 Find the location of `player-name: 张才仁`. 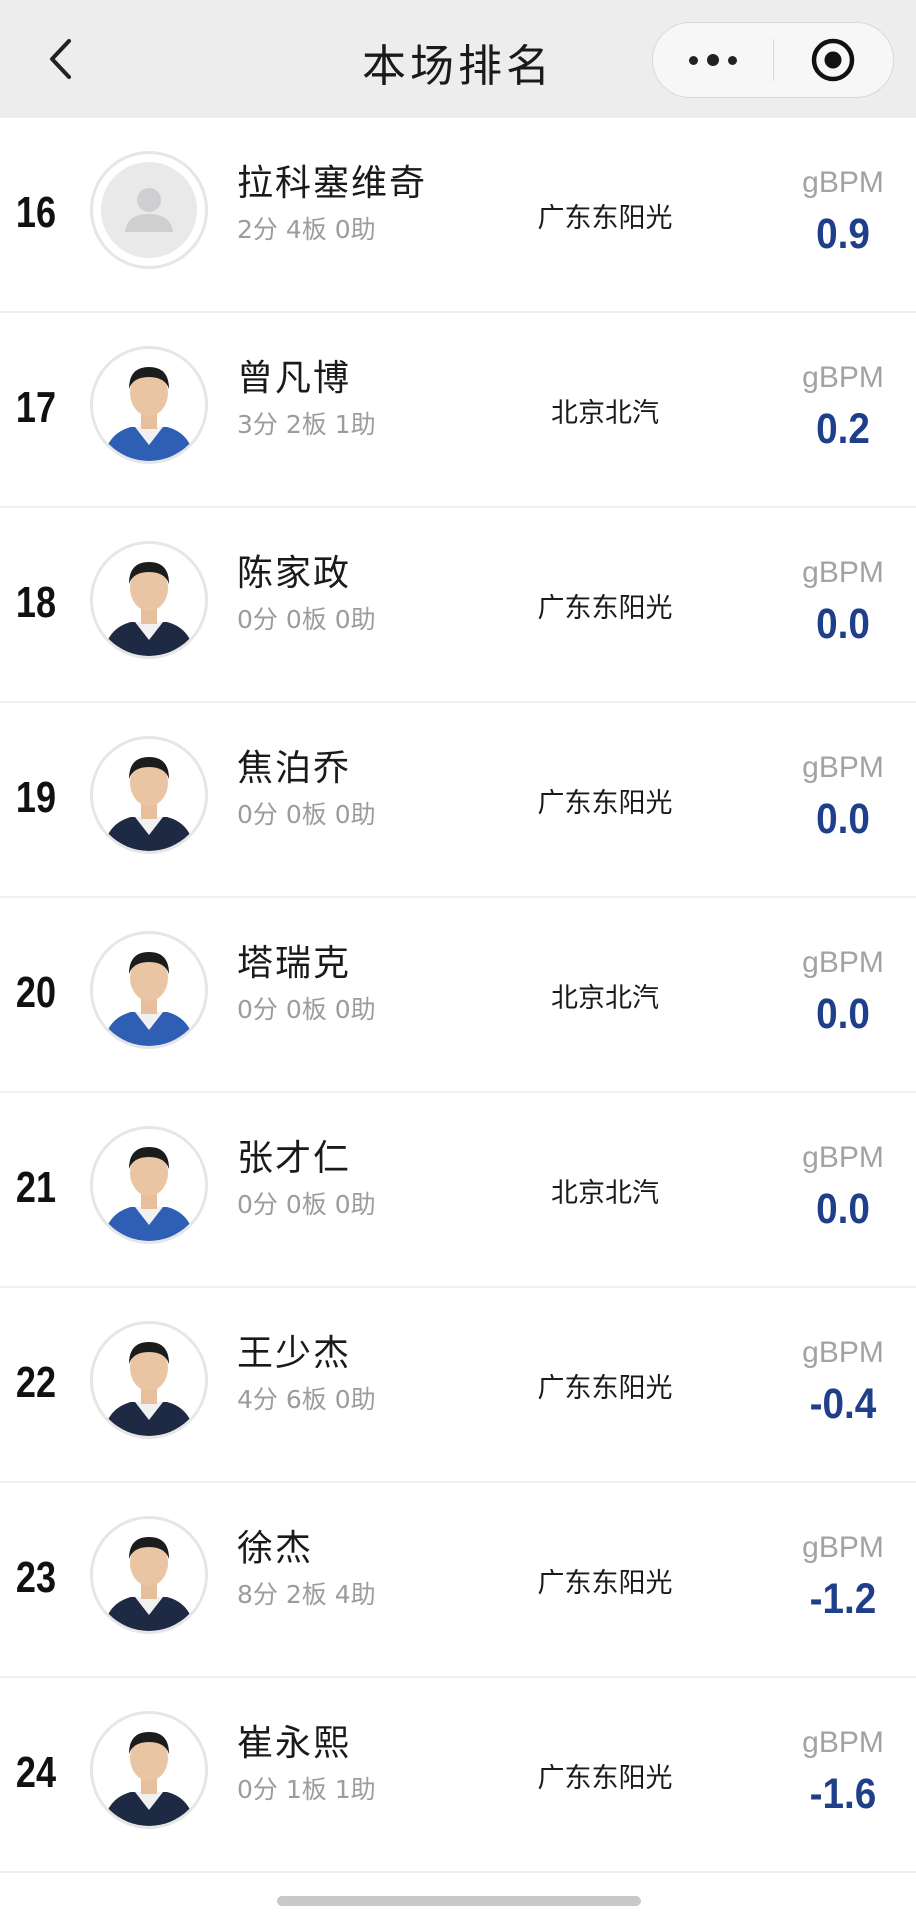

player-name: 张才仁 is located at coordinates (294, 1158).